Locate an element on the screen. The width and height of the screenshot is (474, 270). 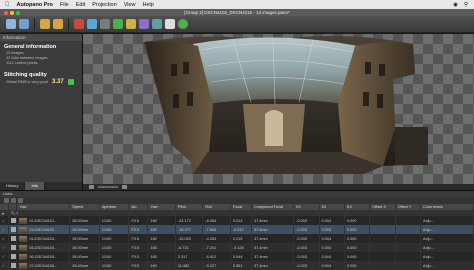
menu-help: Help is located at coordinates (148, 5).